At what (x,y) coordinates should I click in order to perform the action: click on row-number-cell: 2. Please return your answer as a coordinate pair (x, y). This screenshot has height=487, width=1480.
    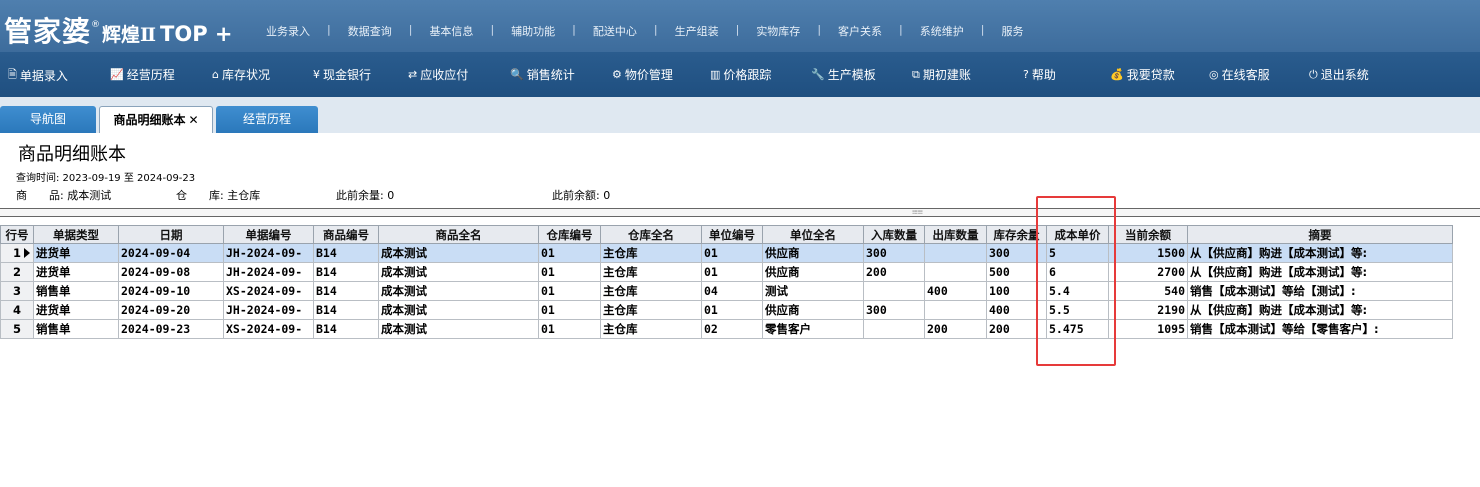
    Looking at the image, I should click on (17, 272).